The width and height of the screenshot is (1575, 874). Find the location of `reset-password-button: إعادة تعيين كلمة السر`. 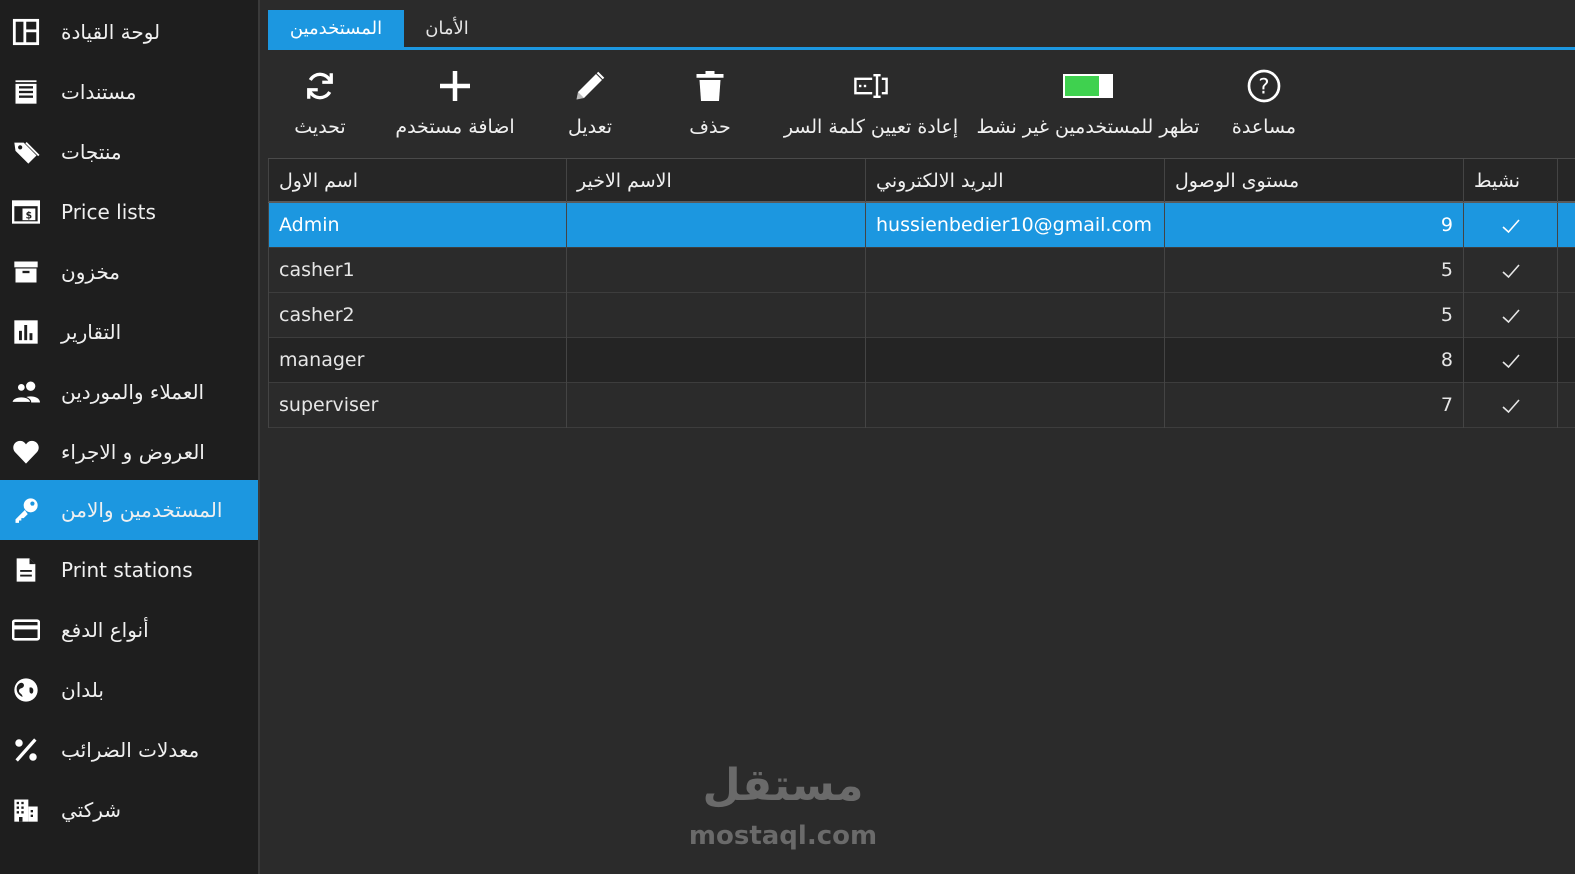

reset-password-button: إعادة تعيين كلمة السر is located at coordinates (871, 105).